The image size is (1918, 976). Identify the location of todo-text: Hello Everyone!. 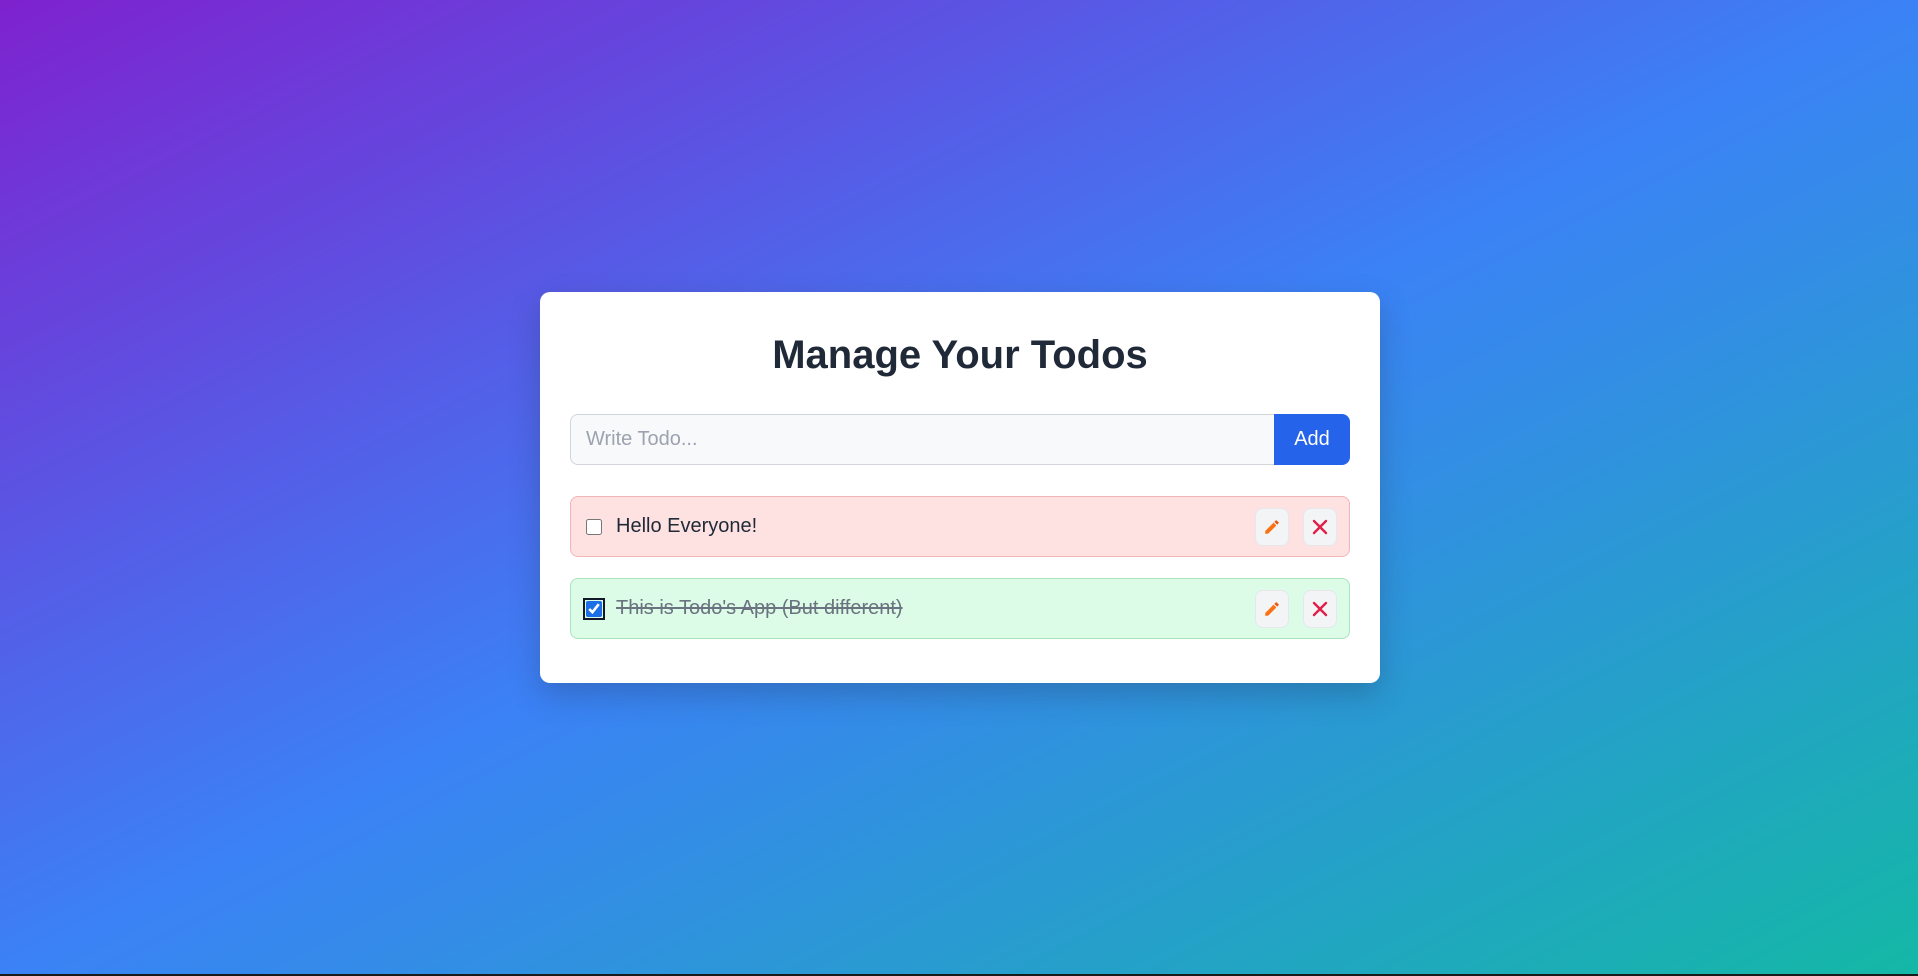
(926, 526).